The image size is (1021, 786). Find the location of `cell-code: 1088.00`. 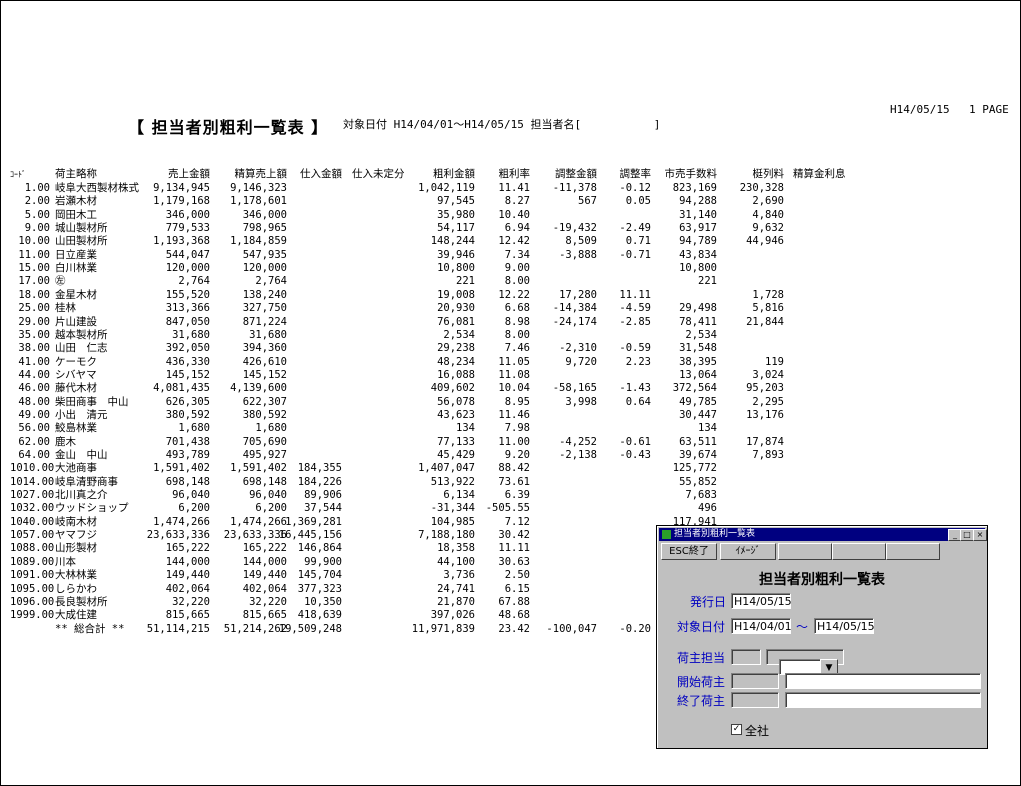

cell-code: 1088.00 is located at coordinates (32, 548).